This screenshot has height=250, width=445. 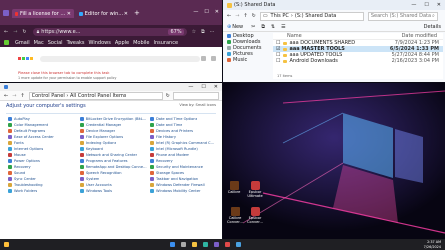 I want to click on cp-item-label: Date and Time Options, so click(x=177, y=119).